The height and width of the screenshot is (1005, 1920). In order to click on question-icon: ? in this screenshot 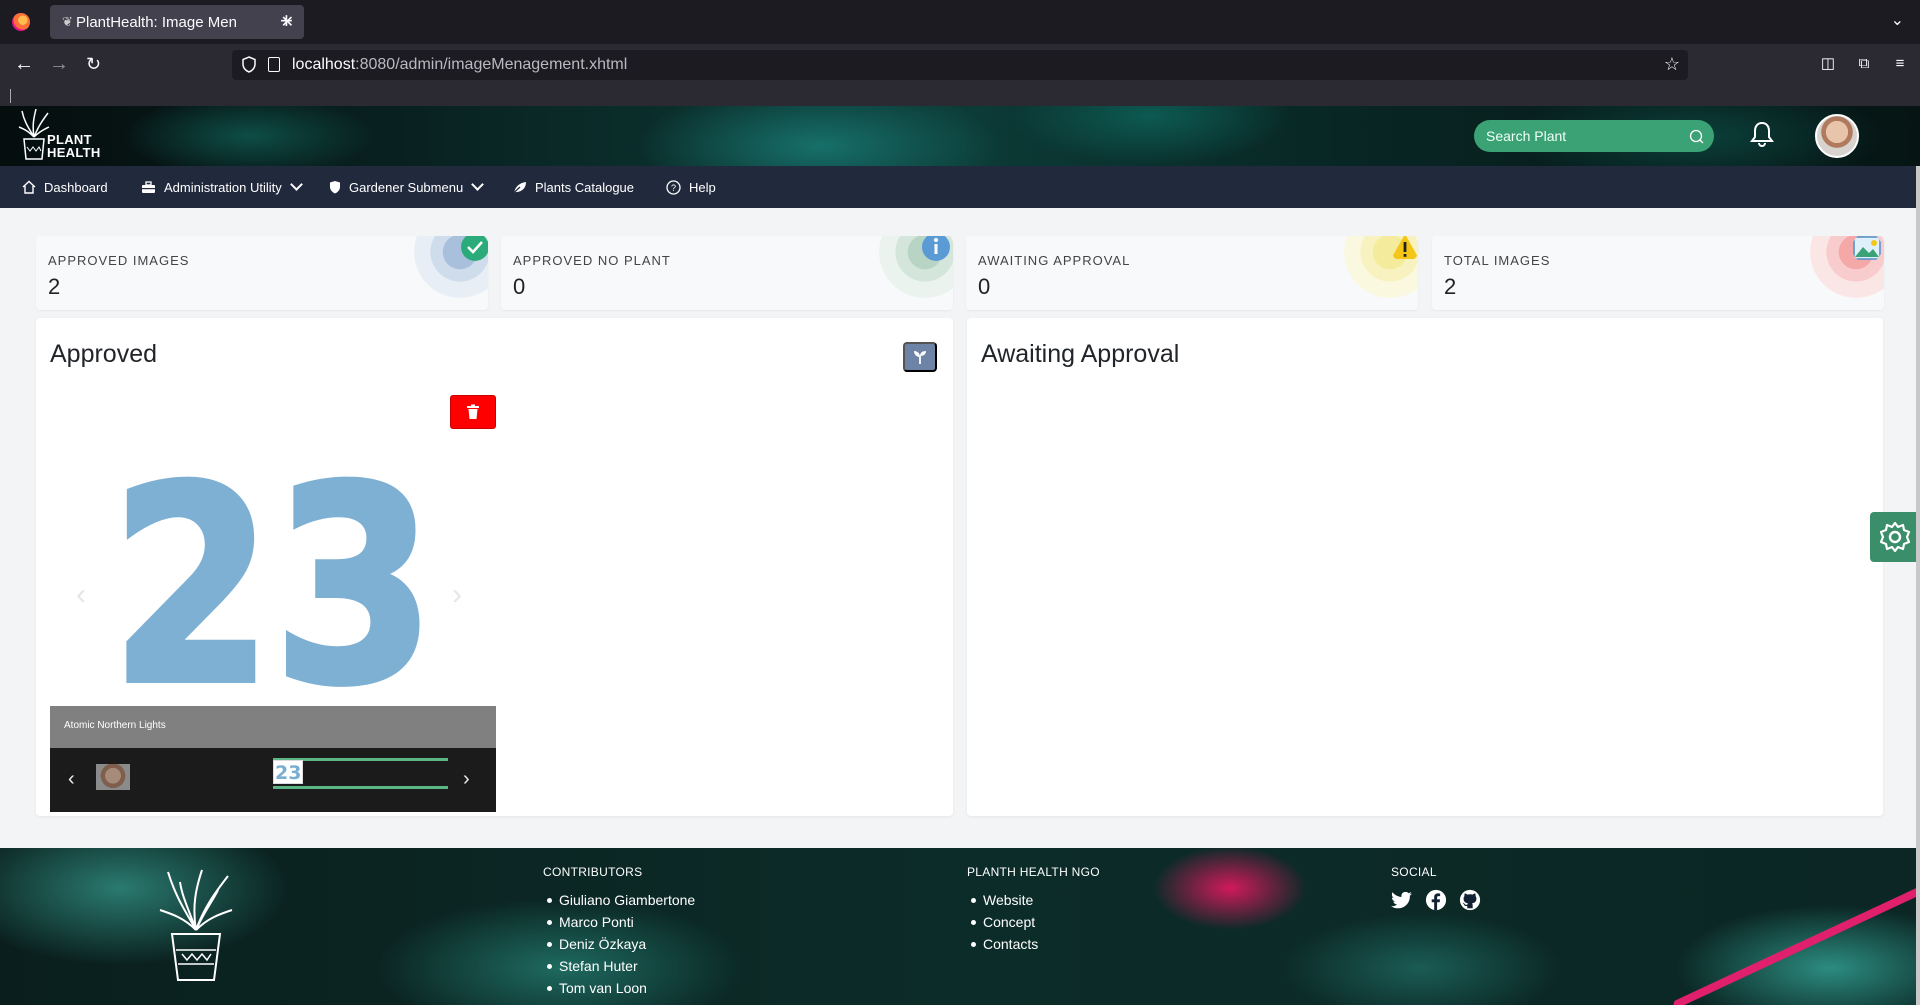, I will do `click(673, 187)`.